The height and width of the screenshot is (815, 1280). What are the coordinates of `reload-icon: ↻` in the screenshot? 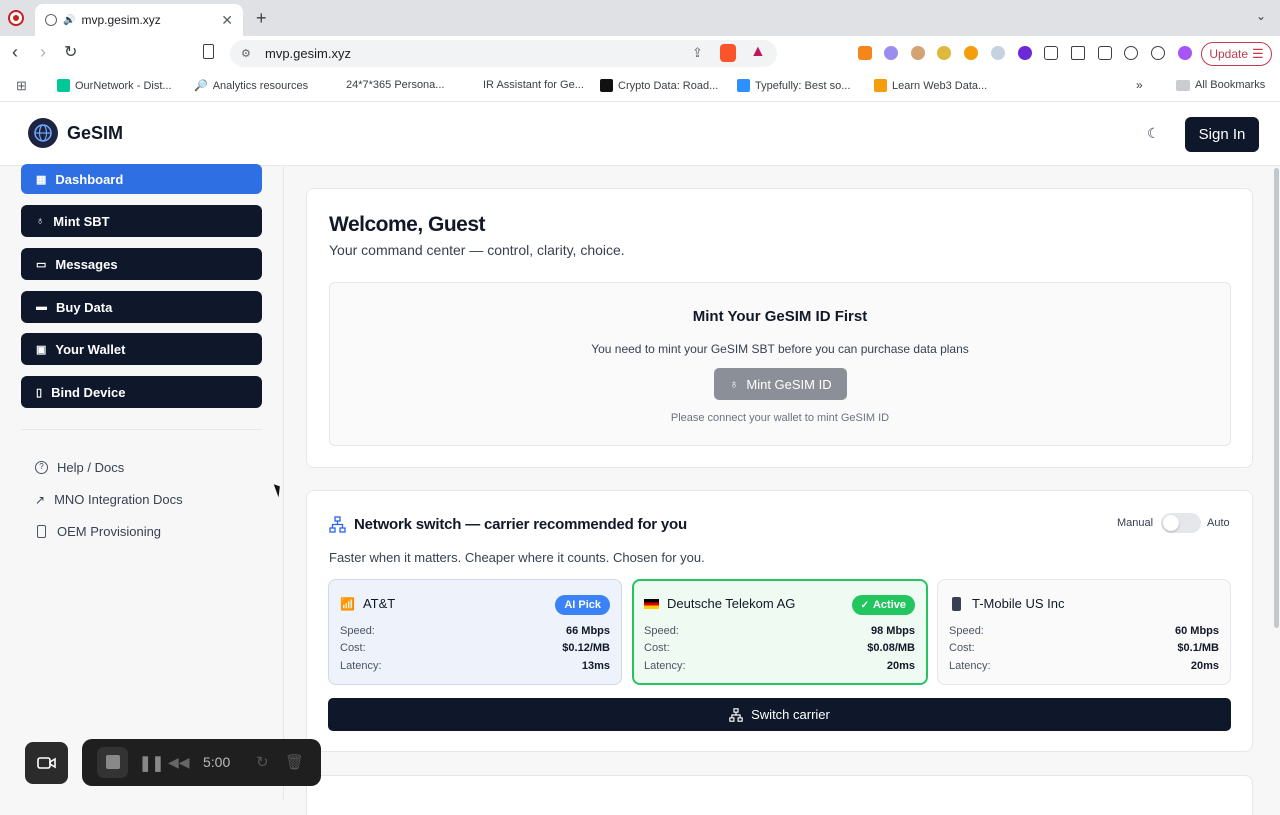 It's located at (70, 52).